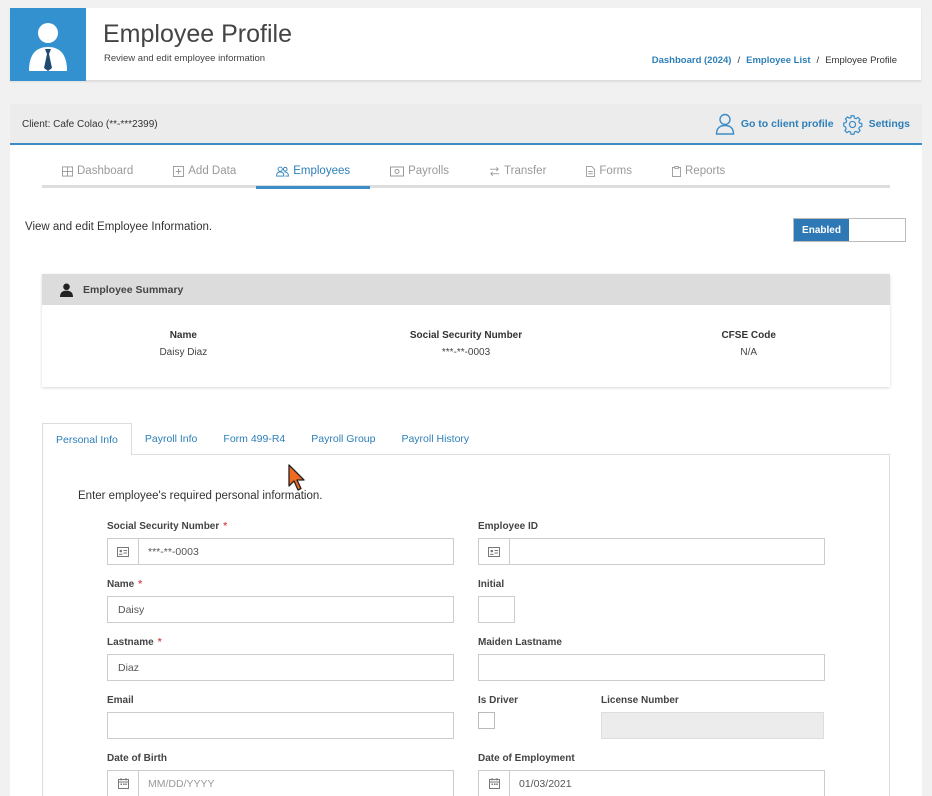  I want to click on license-number-label: License Number, so click(640, 700).